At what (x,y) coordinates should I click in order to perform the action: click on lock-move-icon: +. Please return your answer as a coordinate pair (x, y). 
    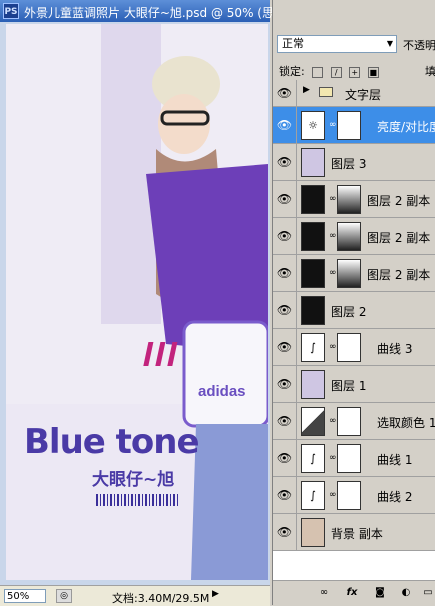
    Looking at the image, I should click on (355, 72).